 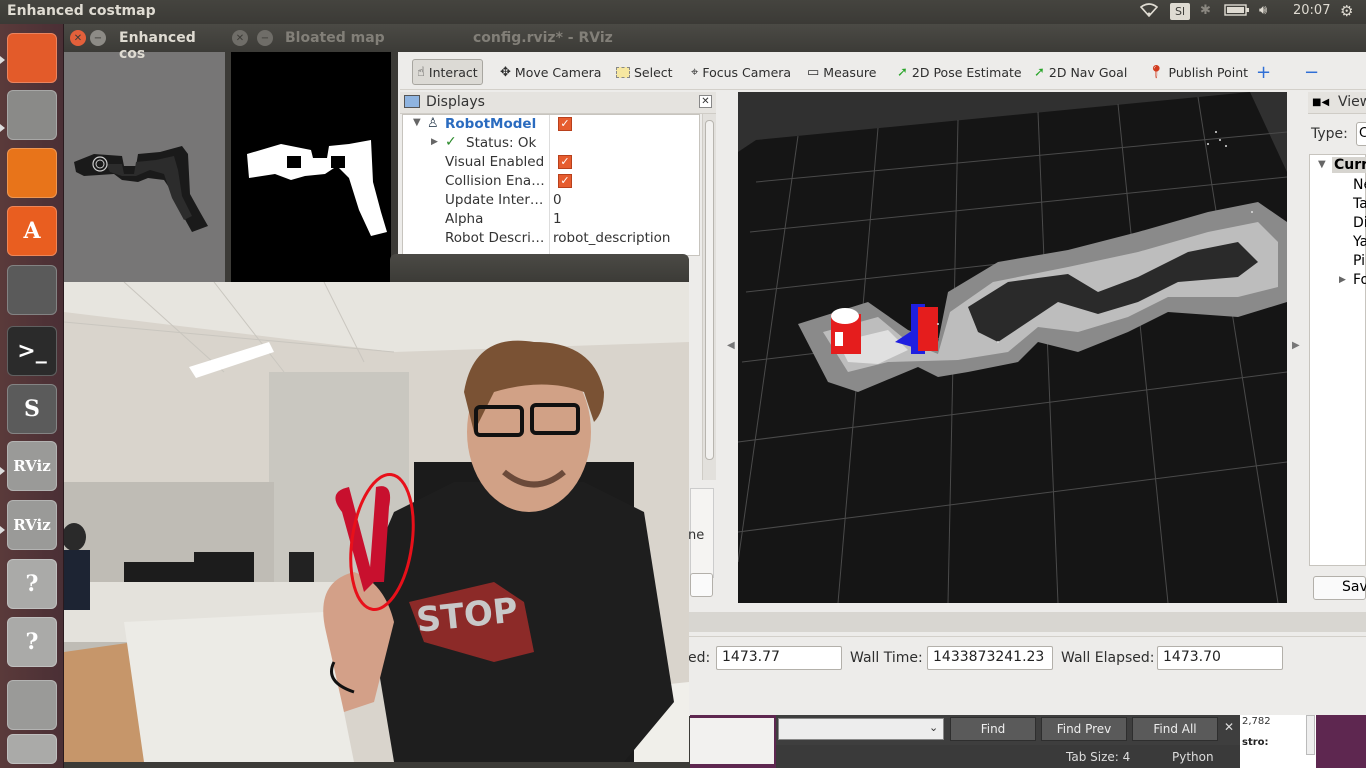 I want to click on side-panel: 2,782 stro:, so click(x=1278, y=741).